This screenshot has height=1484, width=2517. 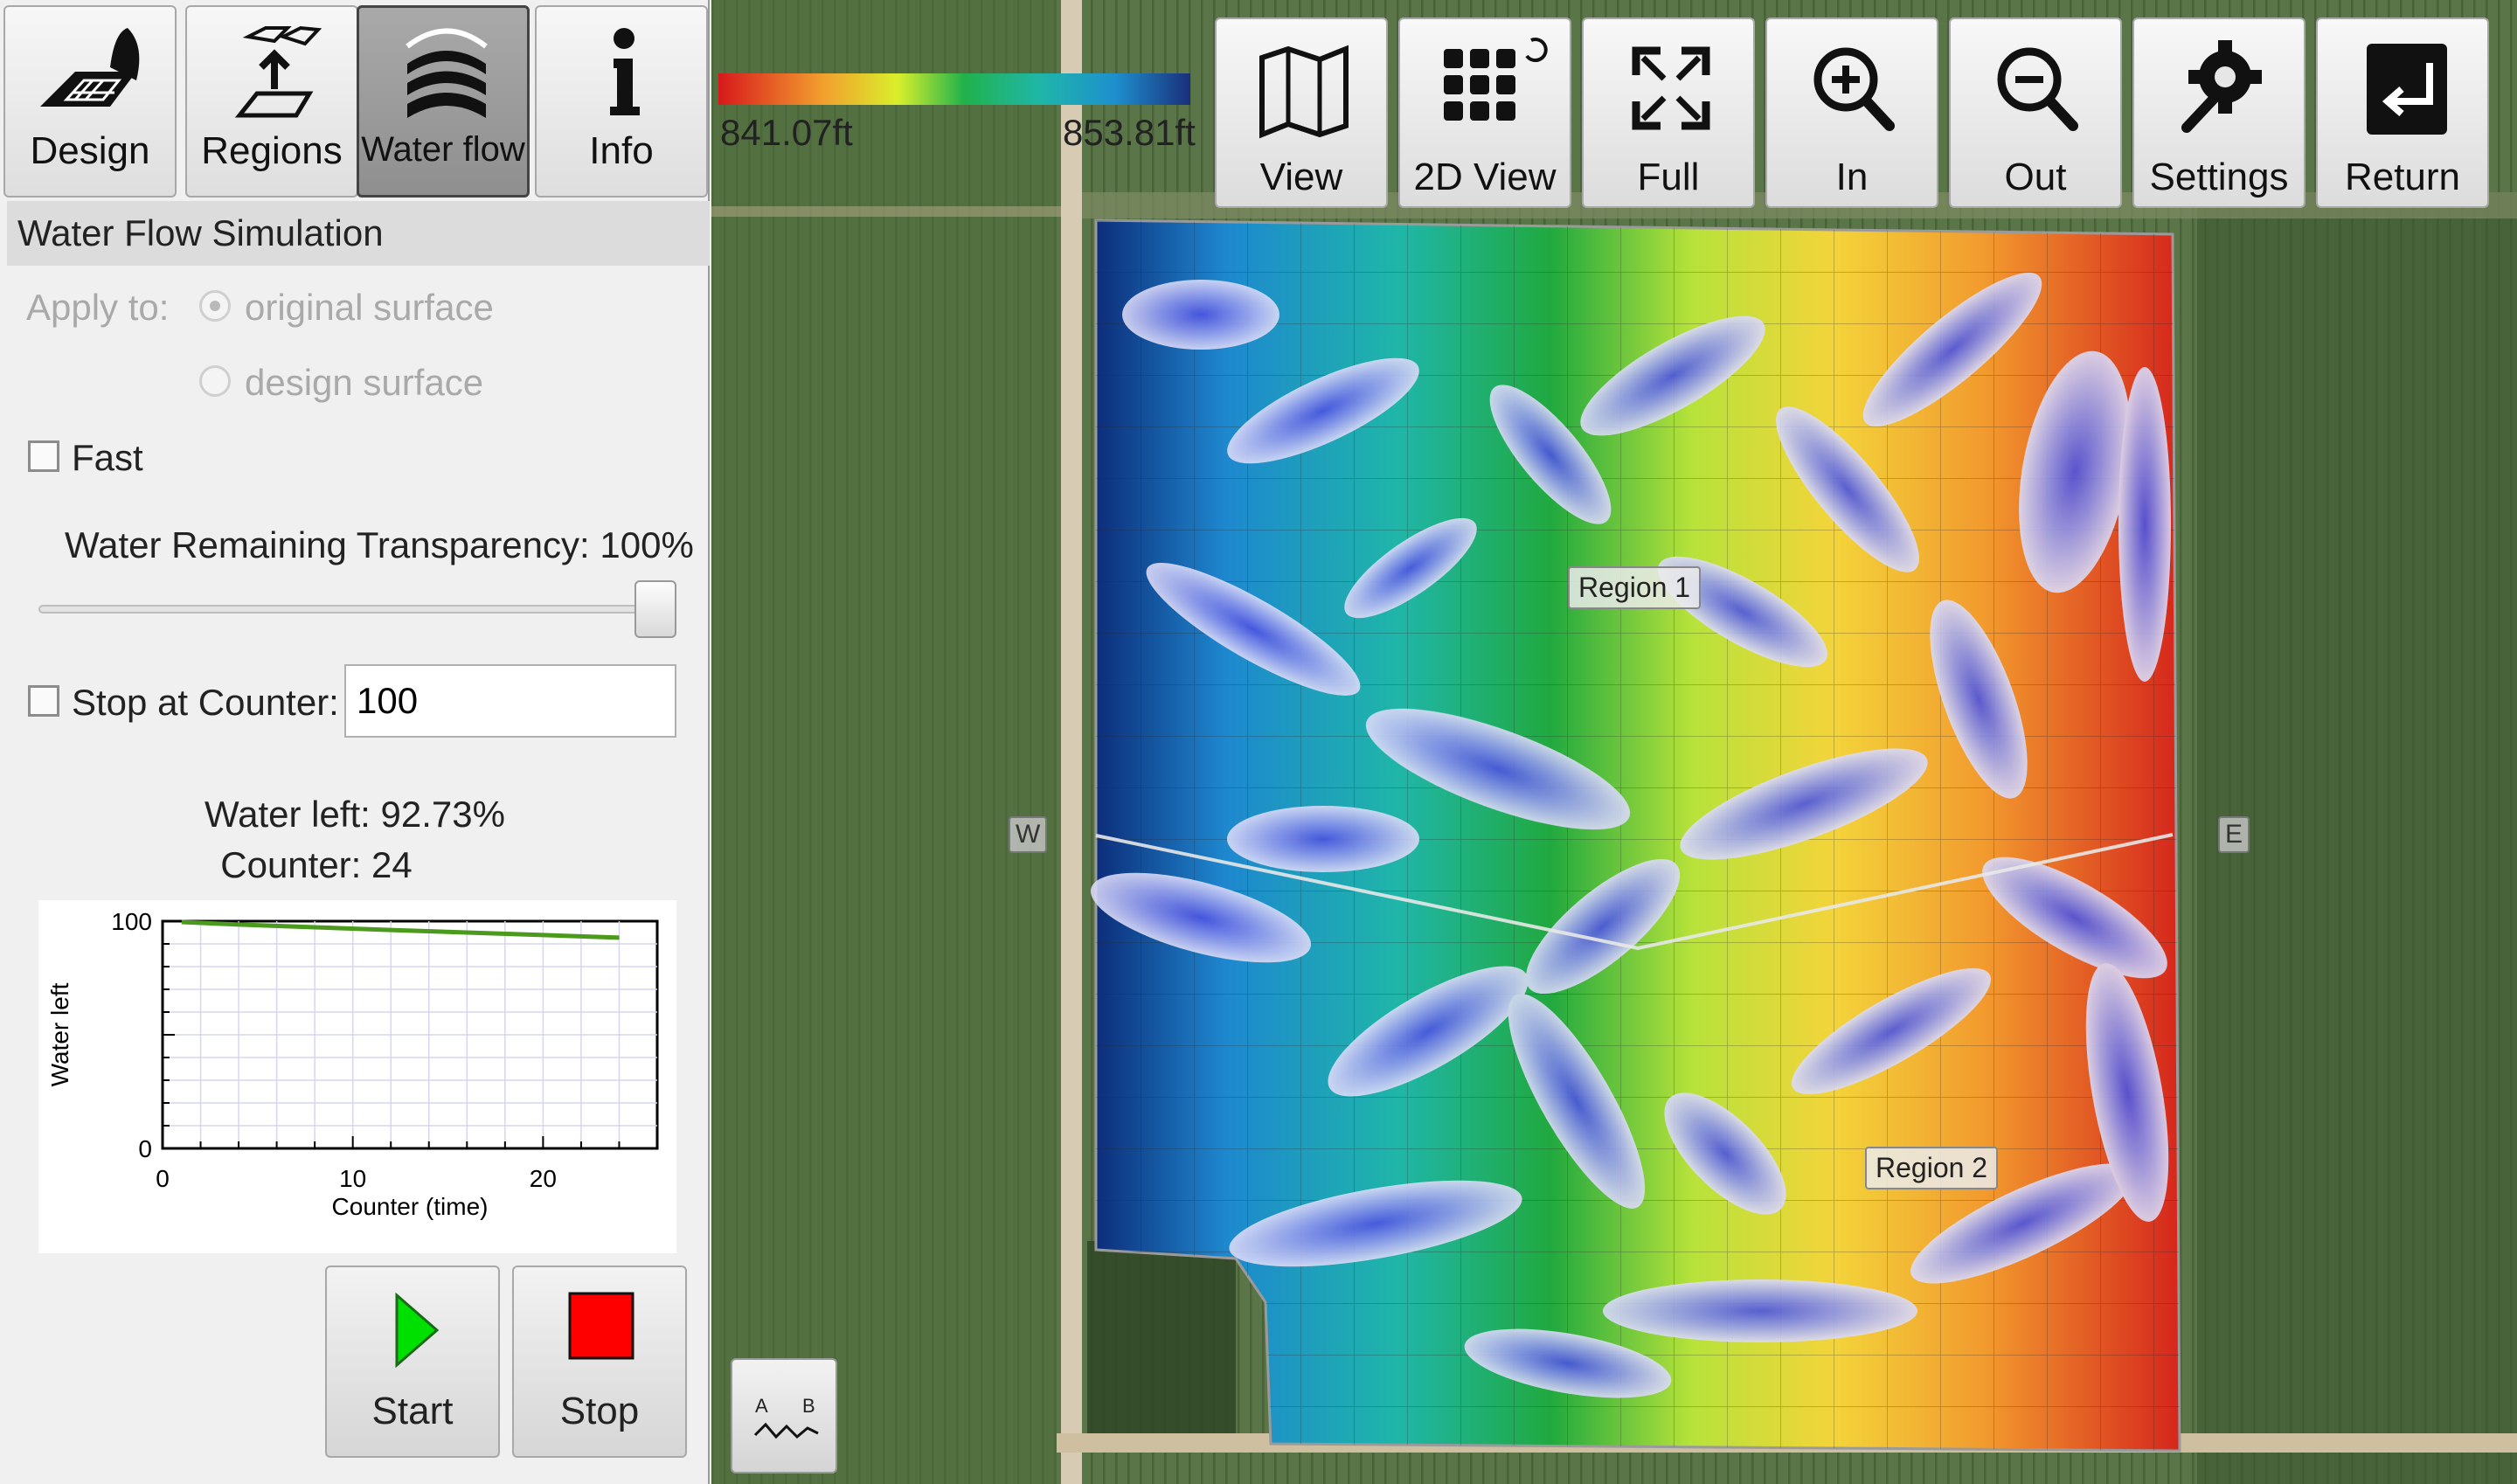 What do you see at coordinates (1496, 79) in the screenshot?
I see `grid-2d-icon` at bounding box center [1496, 79].